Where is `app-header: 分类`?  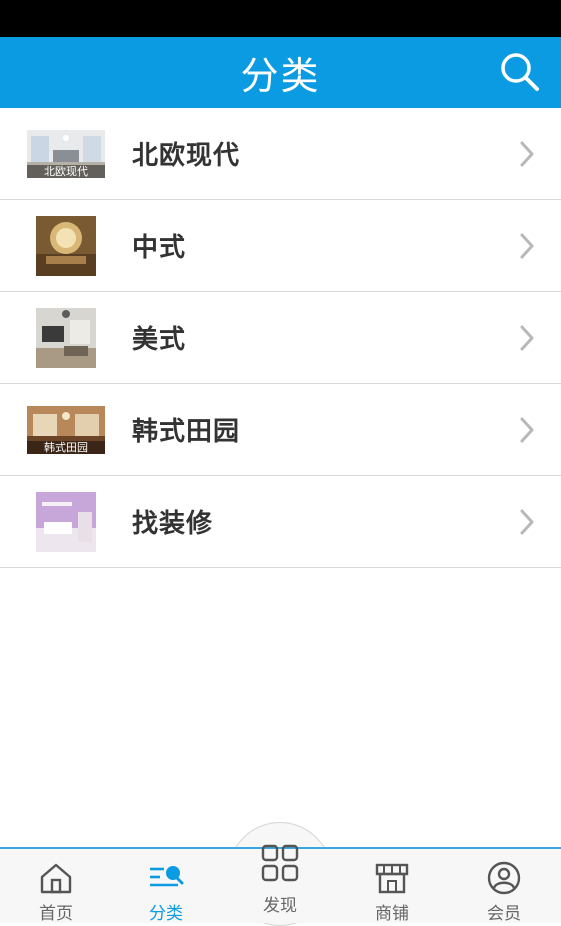
app-header: 分类 is located at coordinates (280, 72).